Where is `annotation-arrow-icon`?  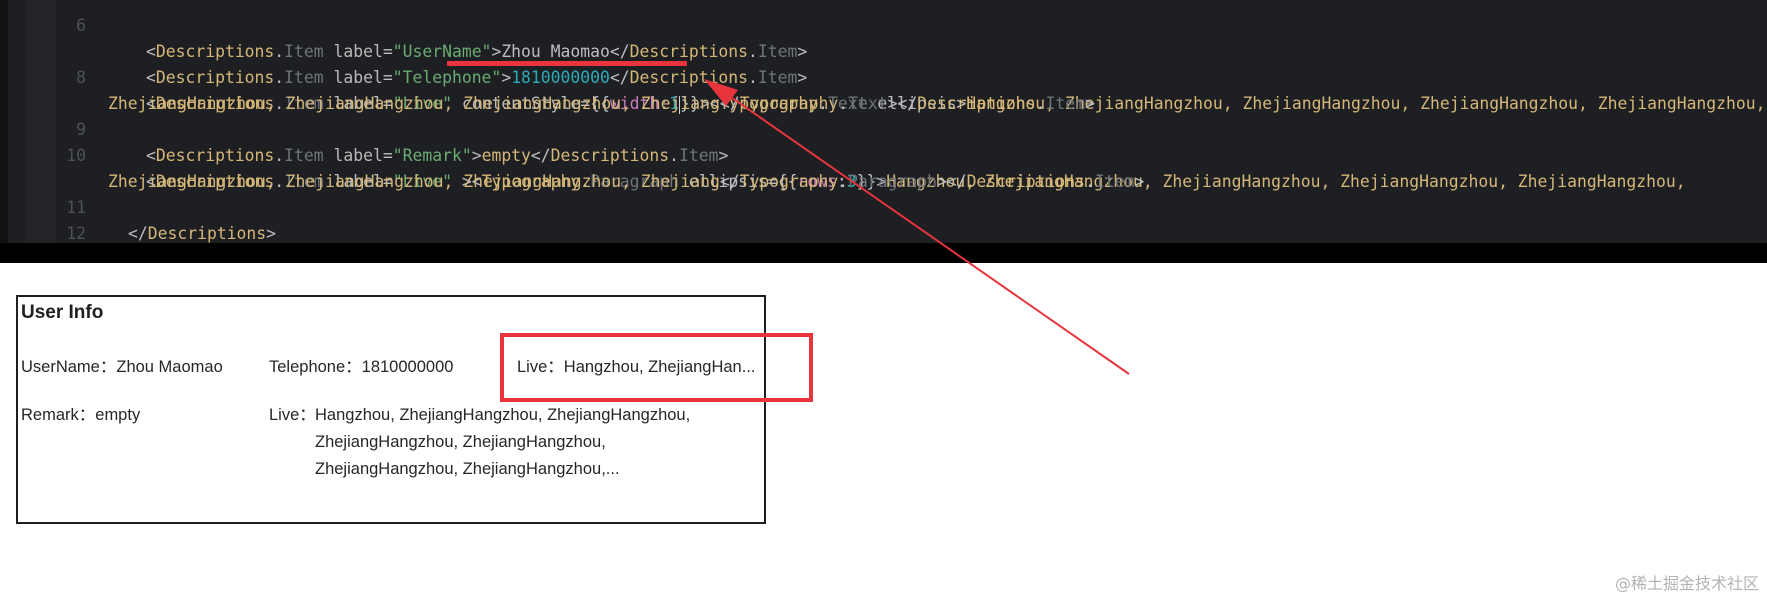
annotation-arrow-icon is located at coordinates (917, 227).